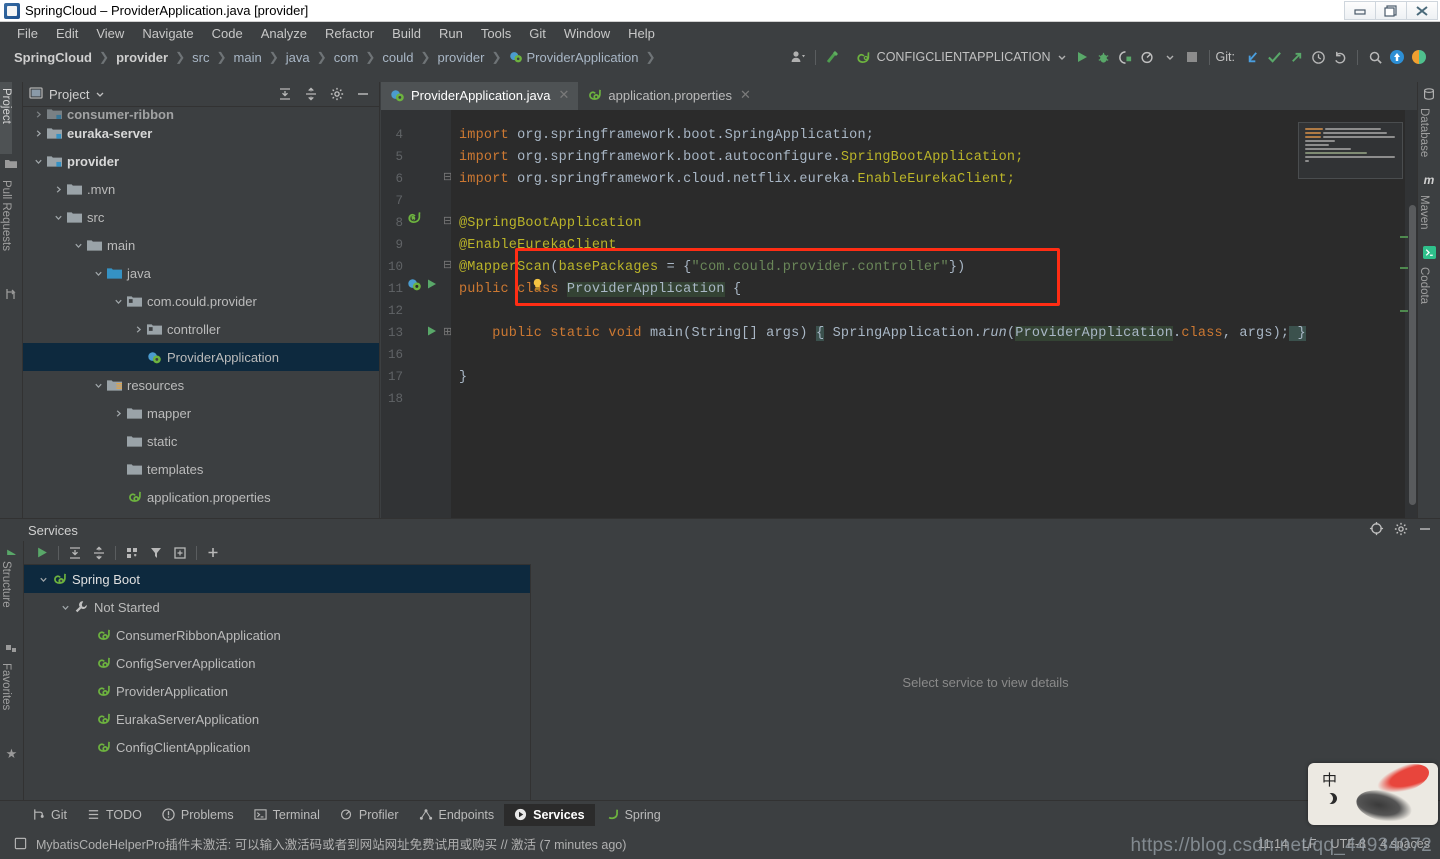 This screenshot has height=859, width=1440. What do you see at coordinates (432, 332) in the screenshot?
I see `run-method-gutter-icon` at bounding box center [432, 332].